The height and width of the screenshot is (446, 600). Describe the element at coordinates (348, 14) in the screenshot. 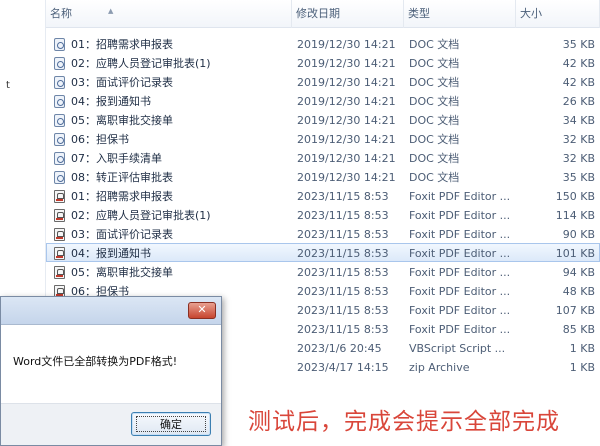

I see `column-header-date: 修改日期` at that location.